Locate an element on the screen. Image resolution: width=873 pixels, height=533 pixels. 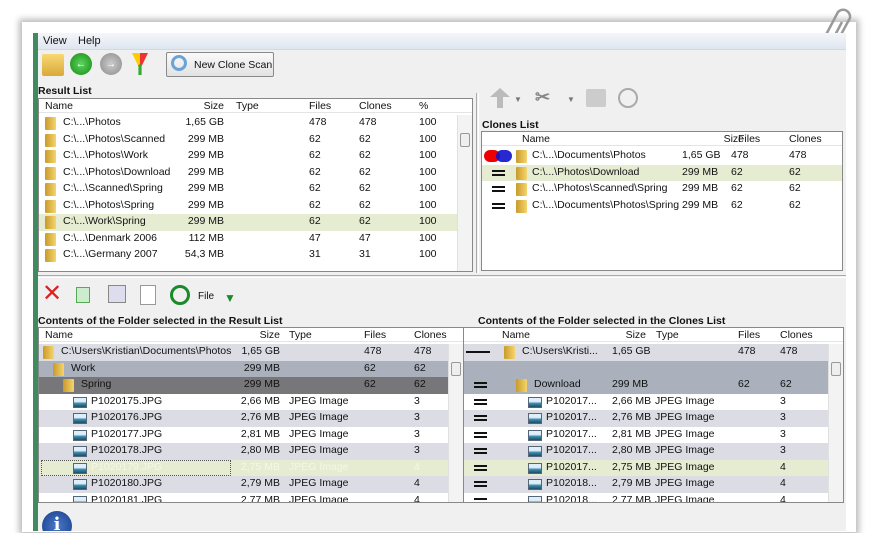
column-header: Name is located at coordinates (59, 106).